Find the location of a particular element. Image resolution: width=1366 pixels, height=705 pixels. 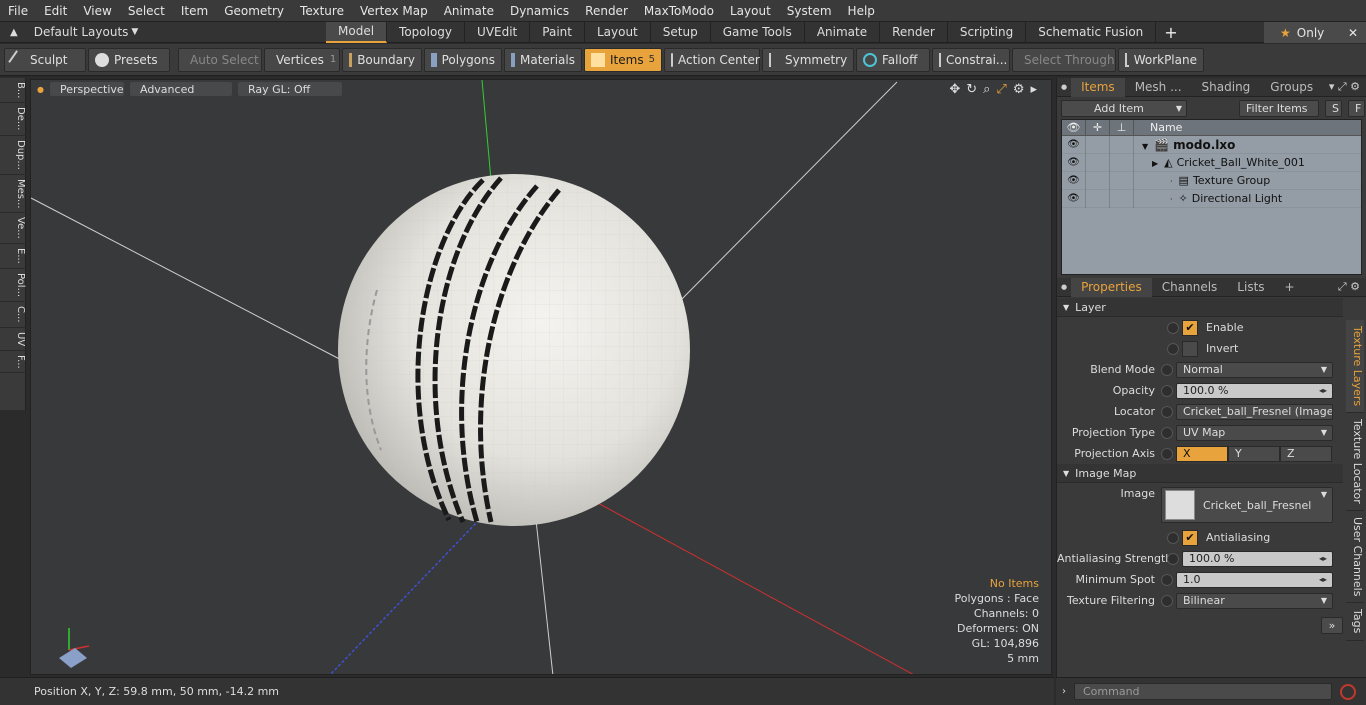

expand-icon: › is located at coordinates (1064, 691).